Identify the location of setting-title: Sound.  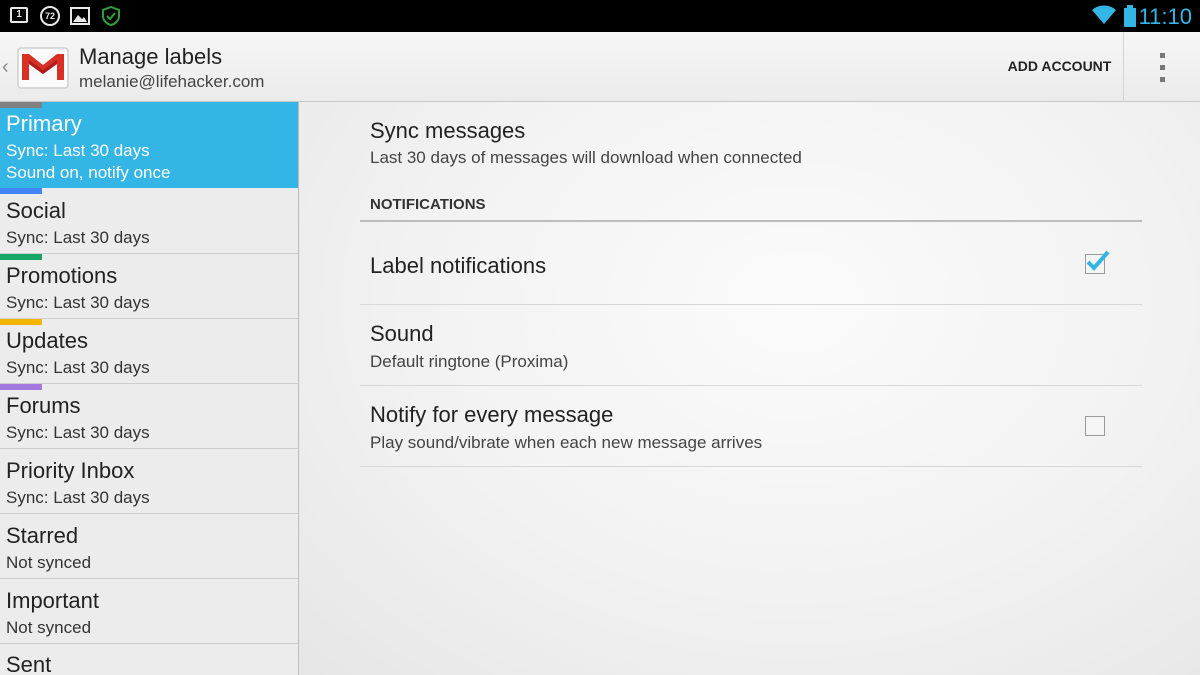
(402, 333).